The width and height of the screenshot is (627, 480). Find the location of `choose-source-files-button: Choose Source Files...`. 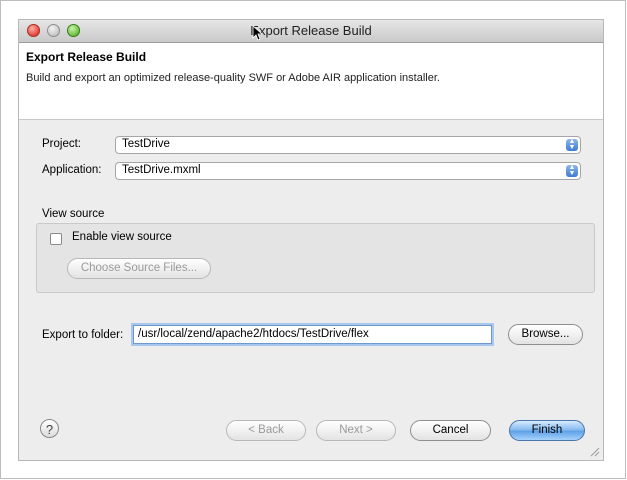

choose-source-files-button: Choose Source Files... is located at coordinates (139, 268).